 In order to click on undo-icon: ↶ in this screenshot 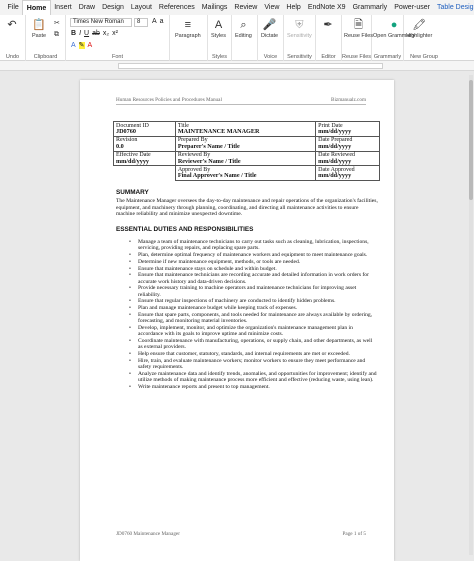, I will do `click(12, 25)`.